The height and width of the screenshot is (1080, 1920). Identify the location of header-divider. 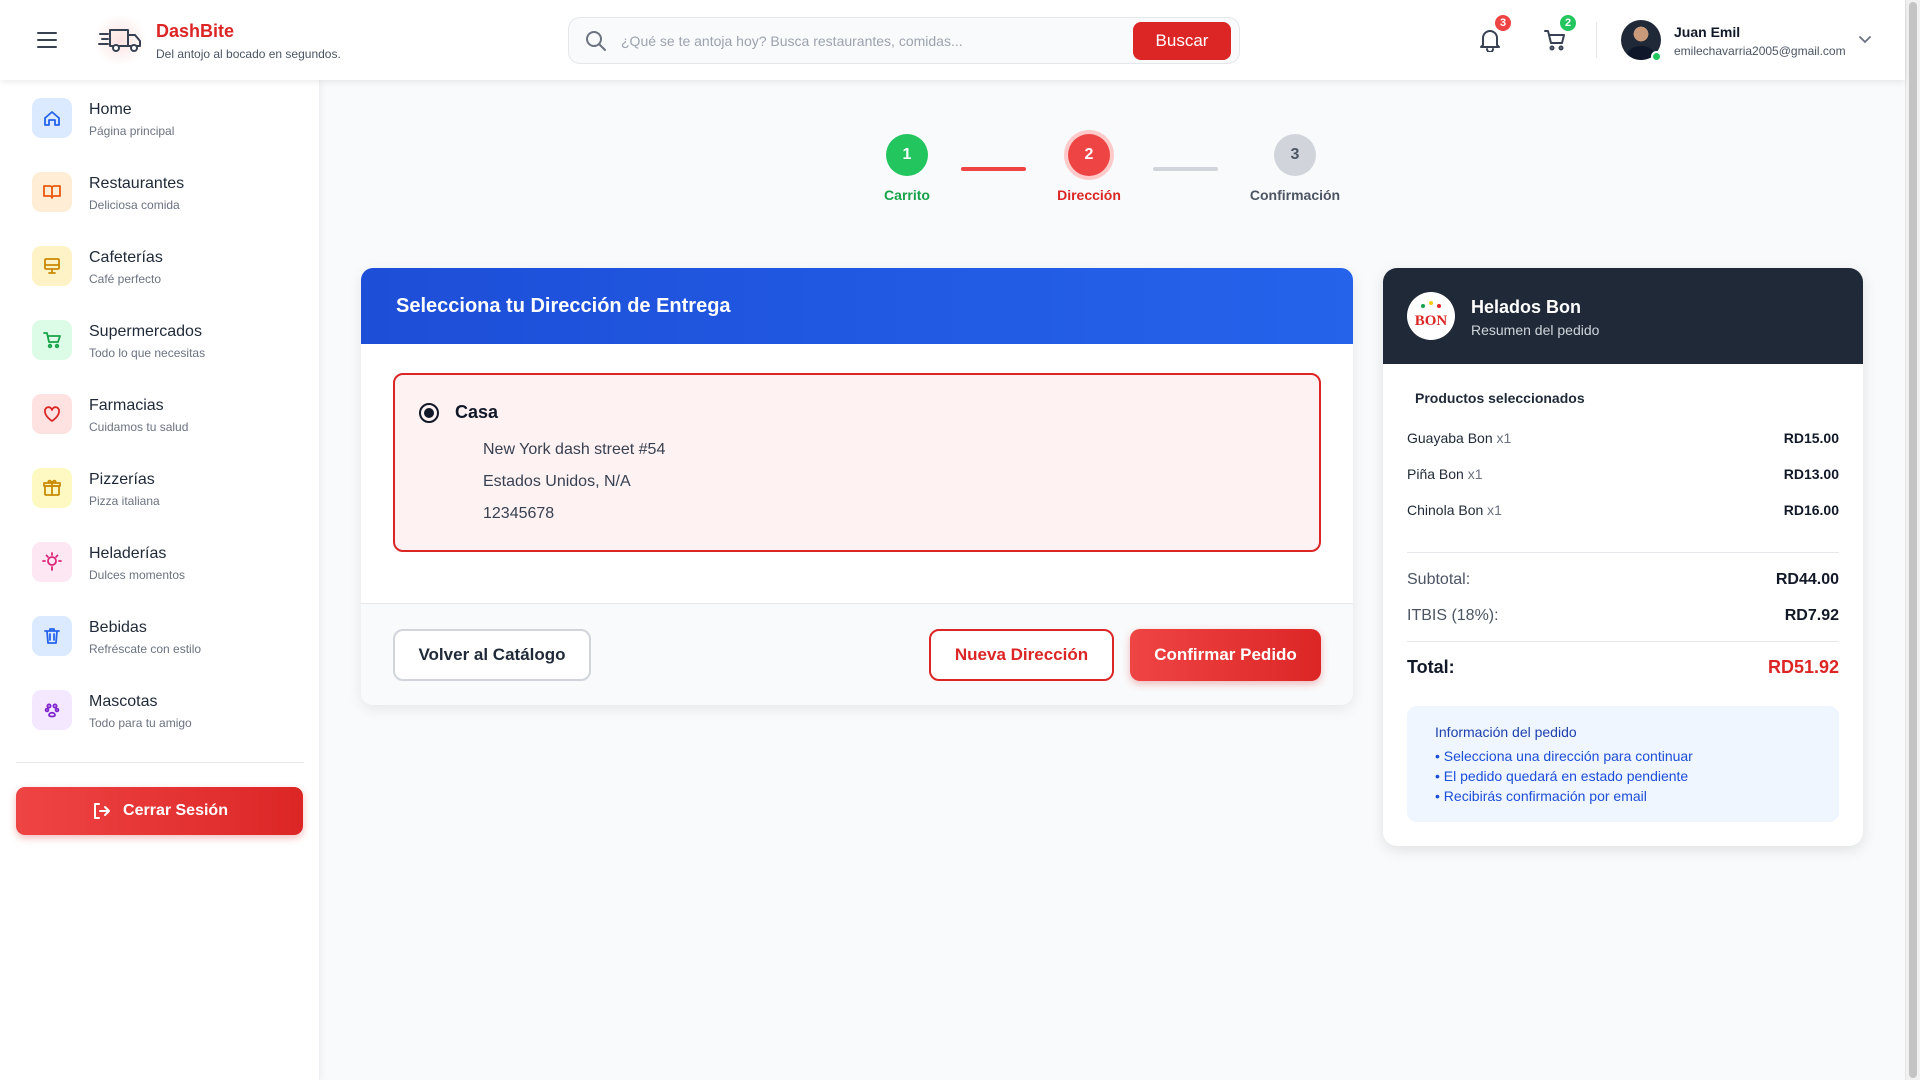
(1596, 40).